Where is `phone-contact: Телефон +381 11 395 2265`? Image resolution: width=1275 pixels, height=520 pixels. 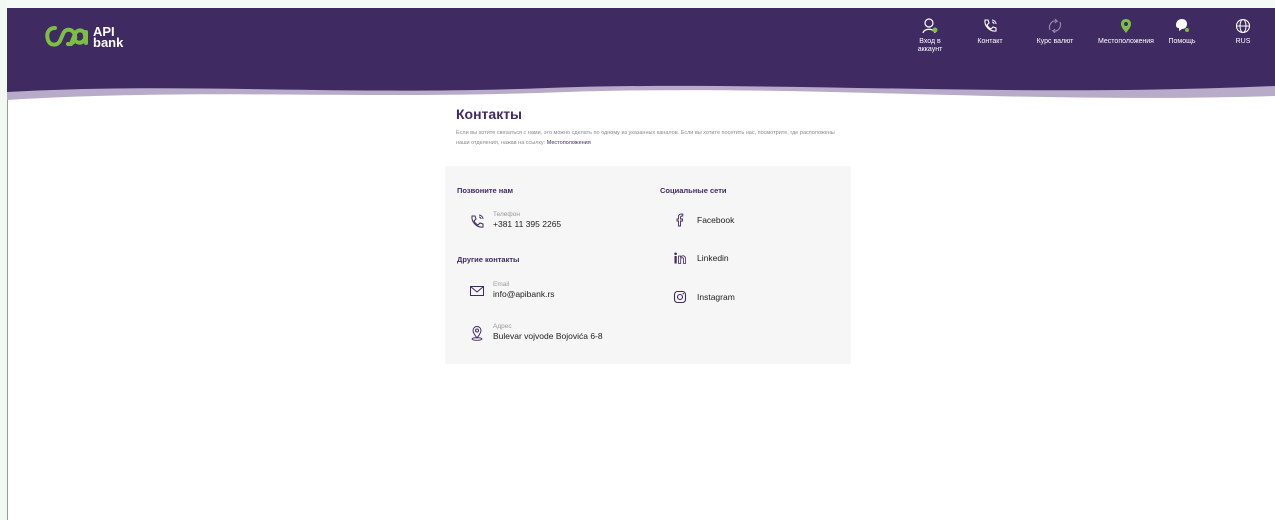
phone-contact: Телефон +381 11 395 2265 is located at coordinates (515, 220).